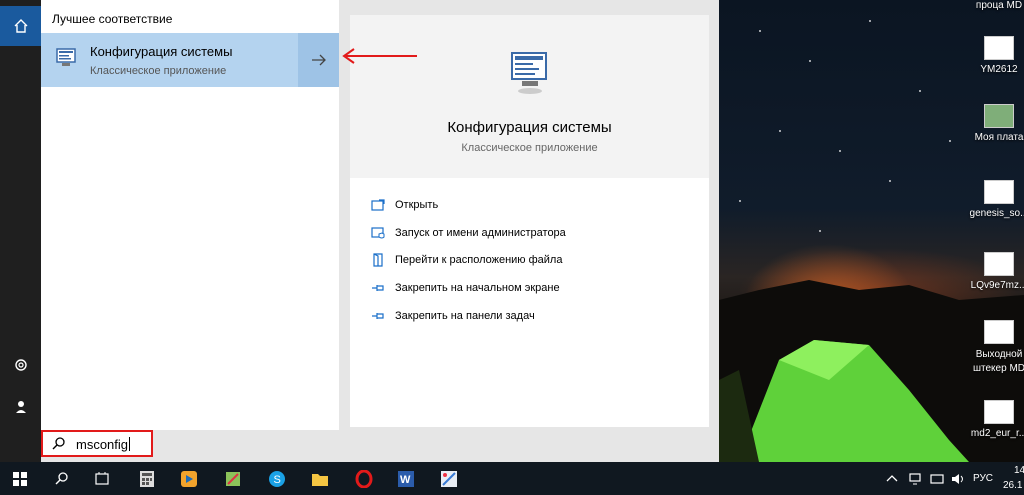  Describe the element at coordinates (529, 127) in the screenshot. I see `app-detail-title: Конфигурация системы` at that location.